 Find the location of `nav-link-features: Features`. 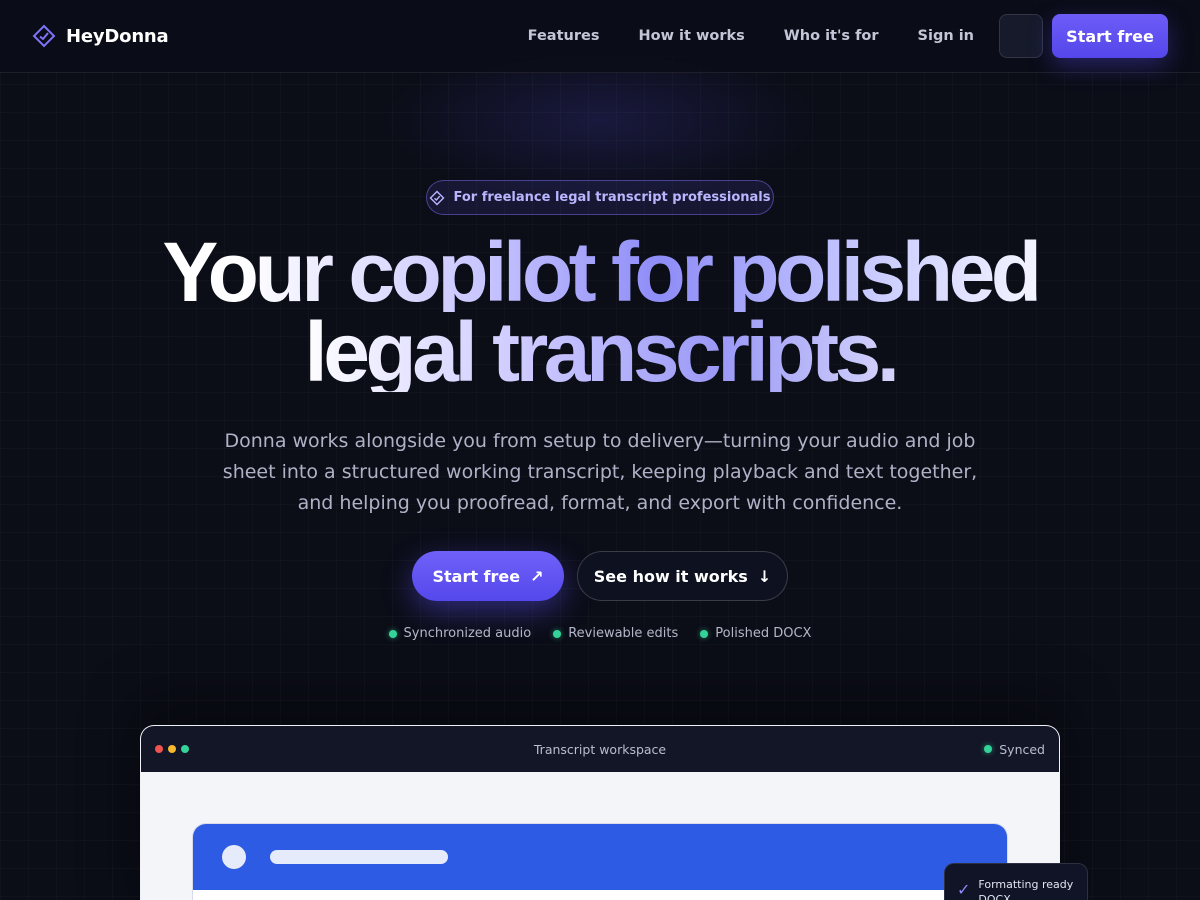

nav-link-features: Features is located at coordinates (564, 36).